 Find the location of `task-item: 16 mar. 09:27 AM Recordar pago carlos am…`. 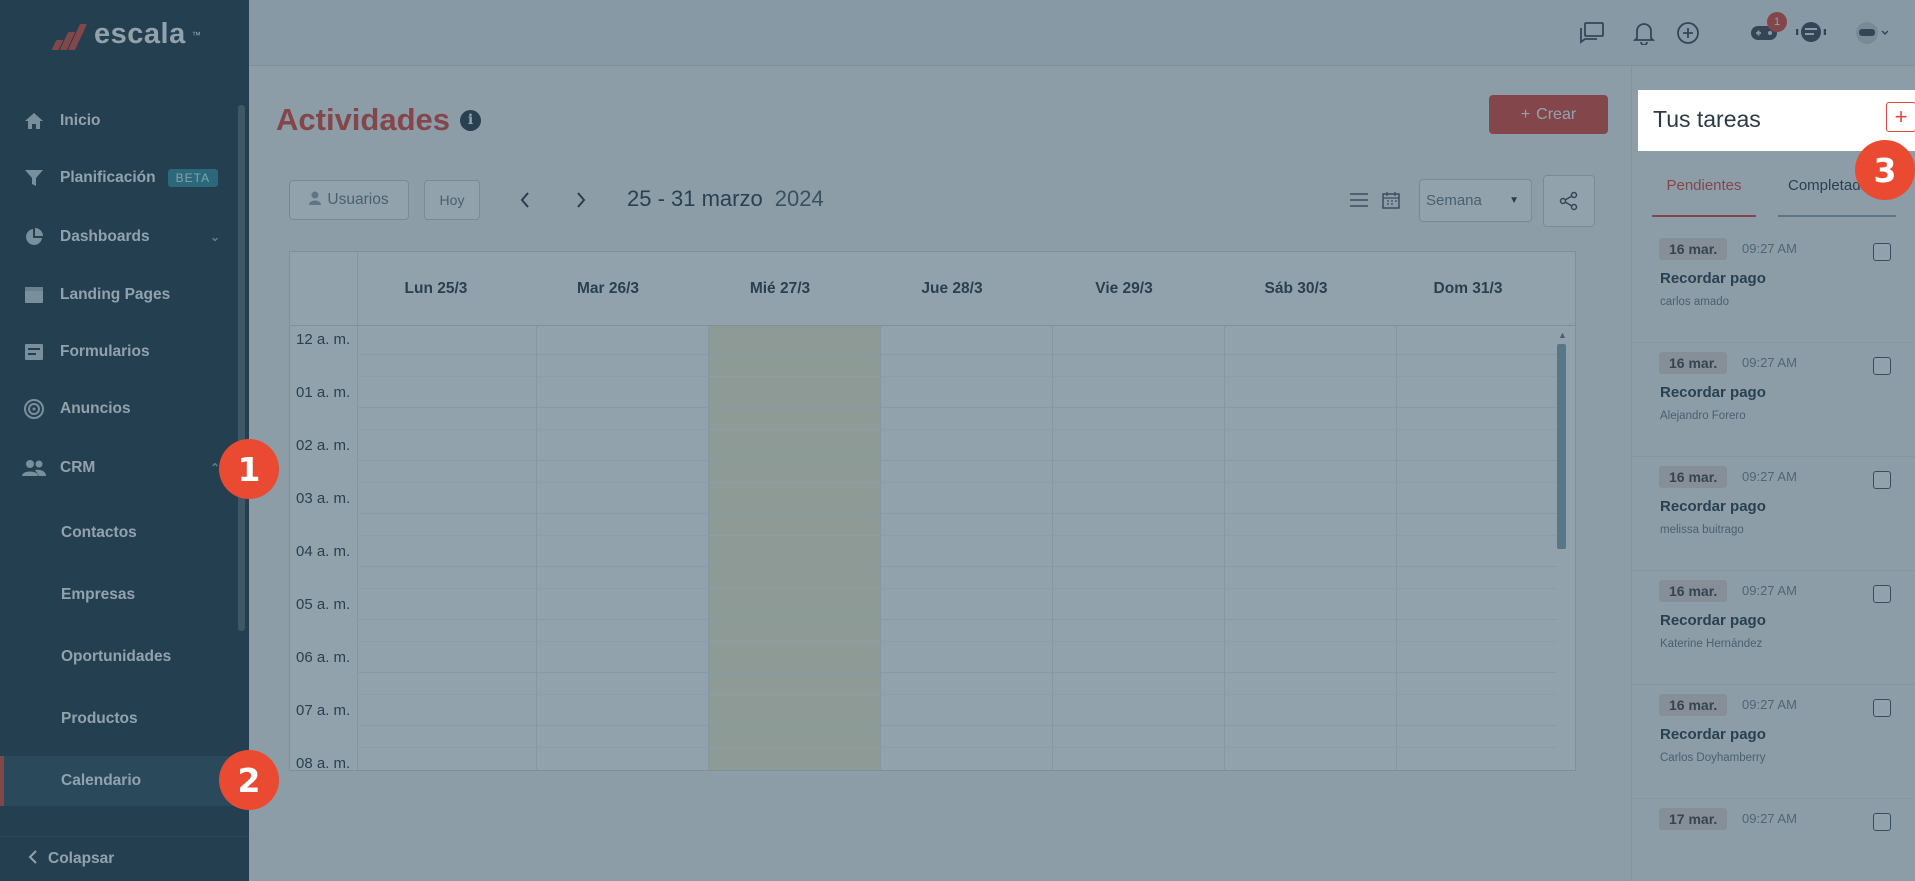

task-item: 16 mar. 09:27 AM Recordar pago carlos am… is located at coordinates (1773, 286).